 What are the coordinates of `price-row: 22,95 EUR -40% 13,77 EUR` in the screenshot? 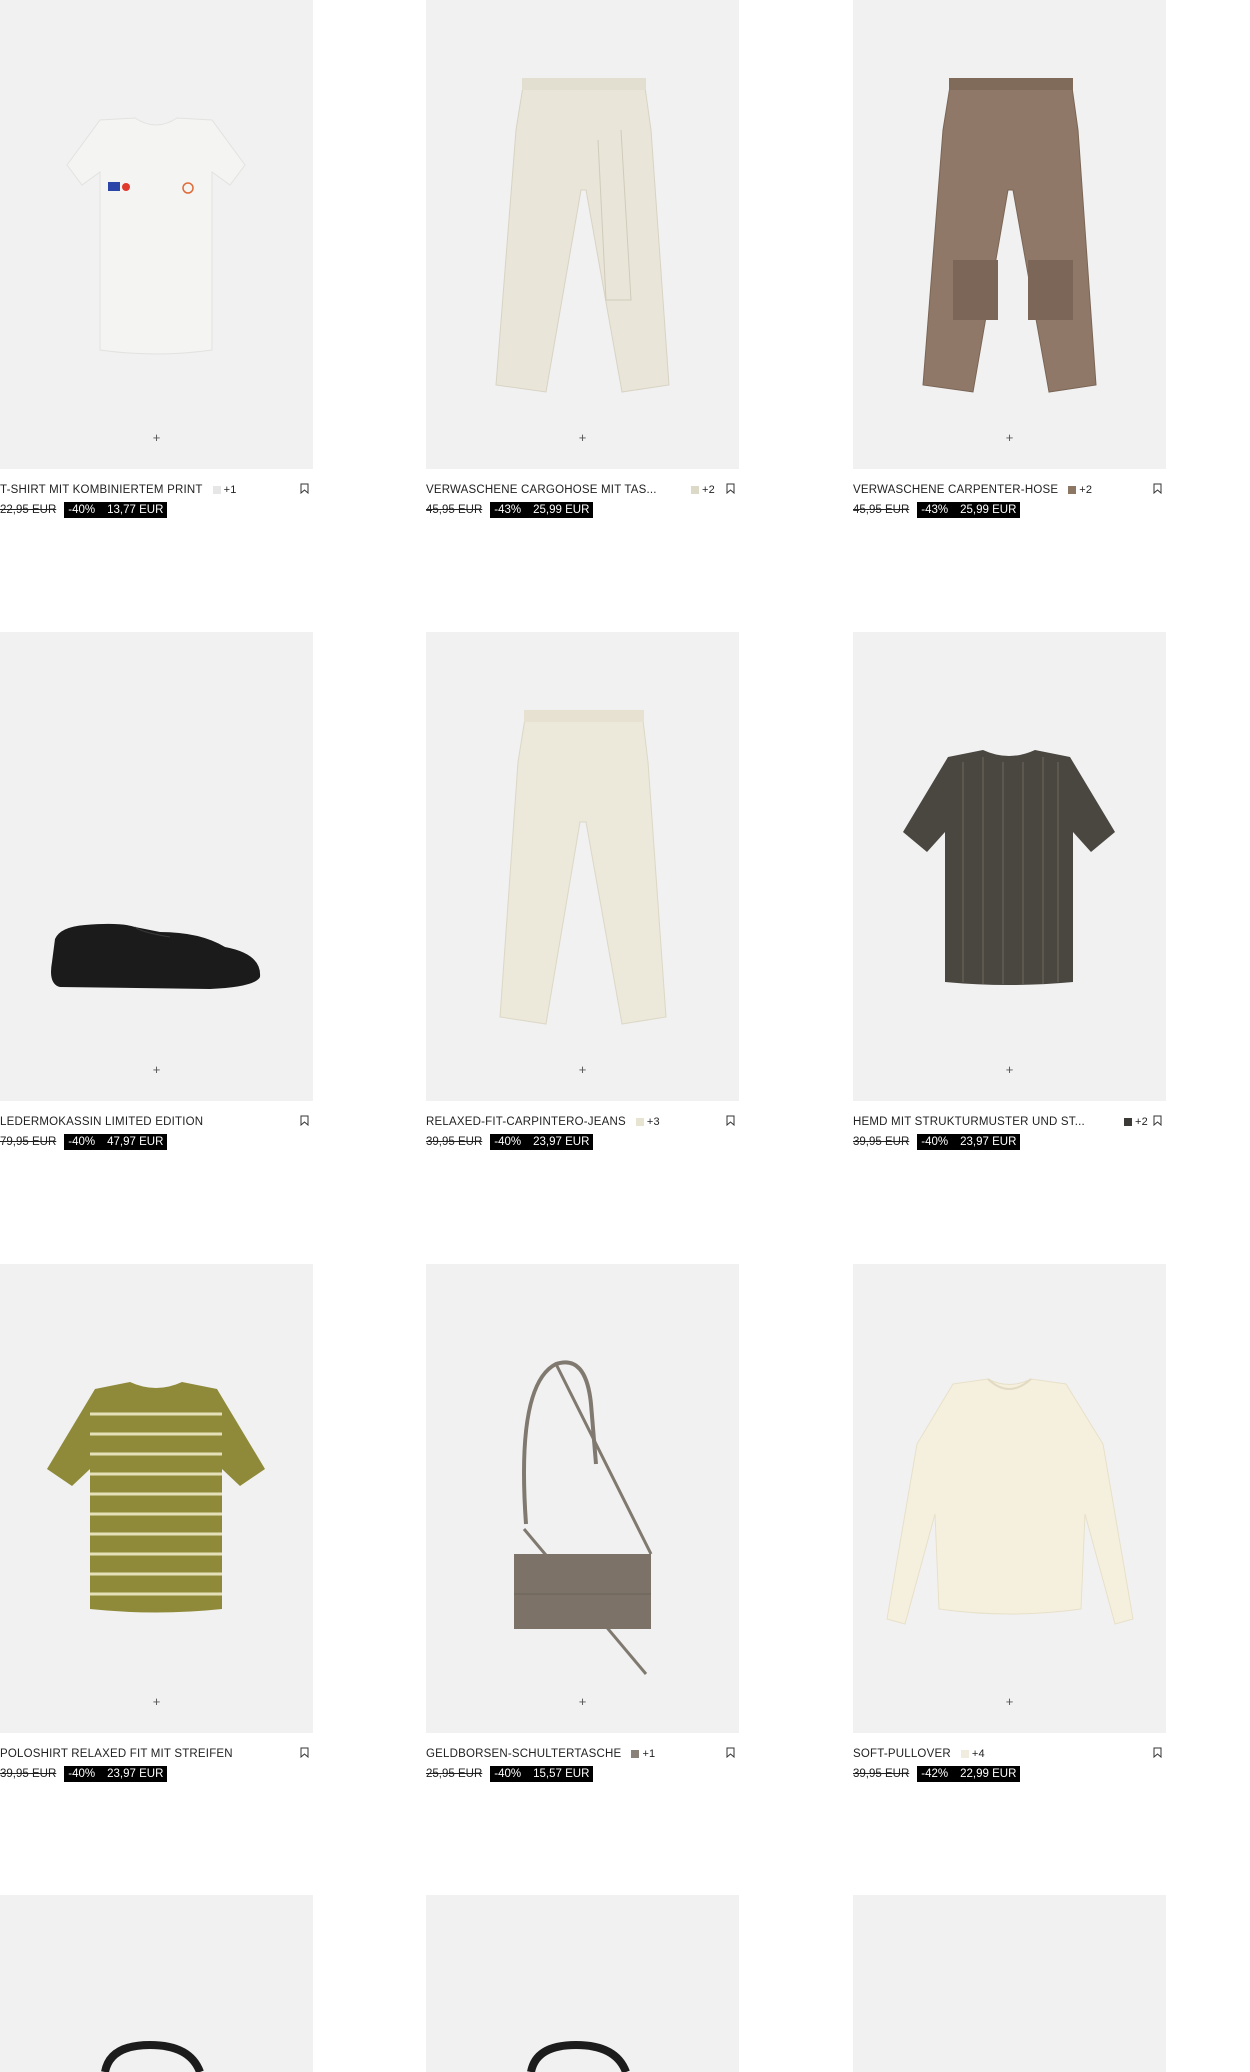 It's located at (84, 510).